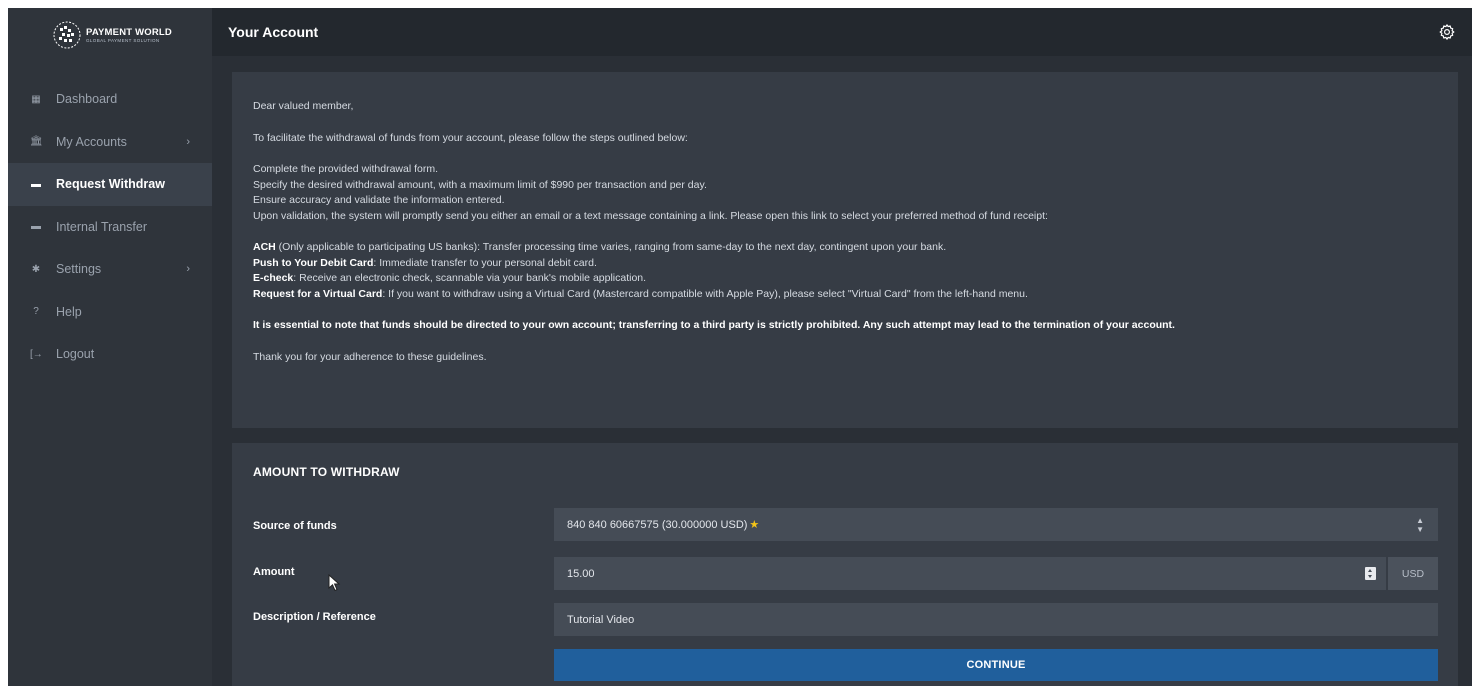 The height and width of the screenshot is (686, 1480). What do you see at coordinates (346, 169) in the screenshot?
I see `step-text: Complete the provided withdrawal form.` at bounding box center [346, 169].